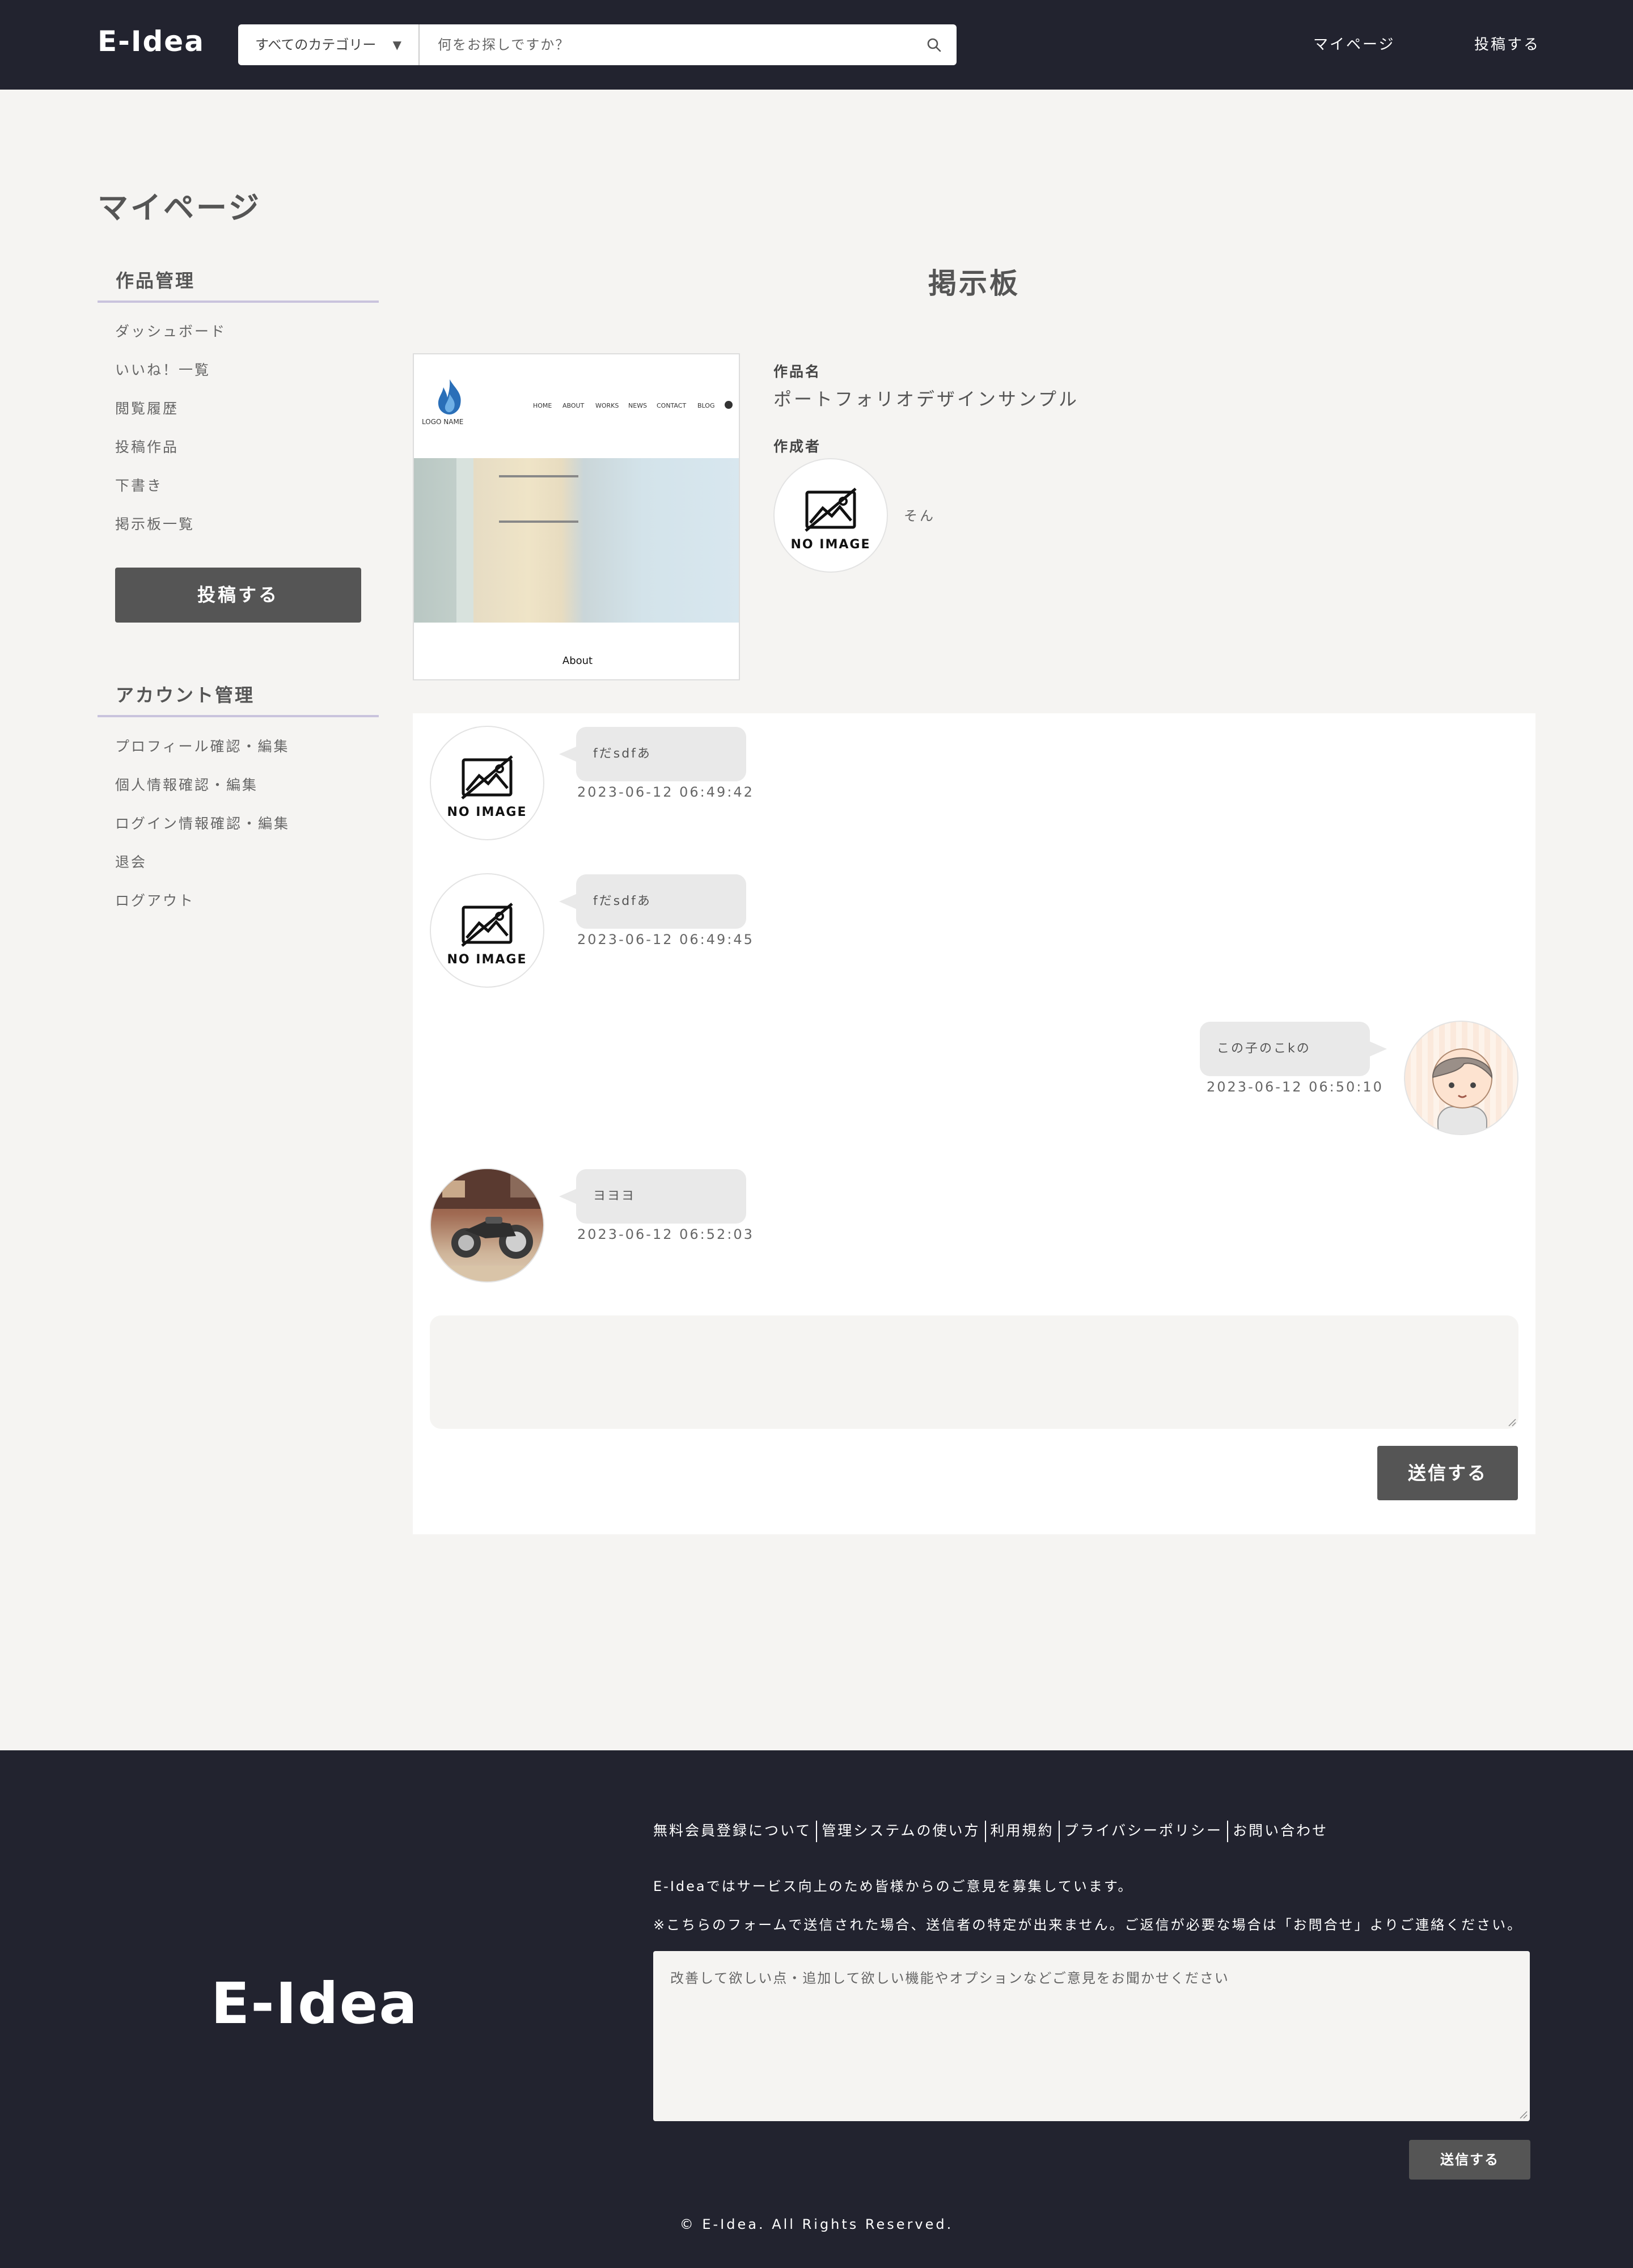 The height and width of the screenshot is (2268, 1633). What do you see at coordinates (798, 446) in the screenshot?
I see `creator-label: 作成者` at bounding box center [798, 446].